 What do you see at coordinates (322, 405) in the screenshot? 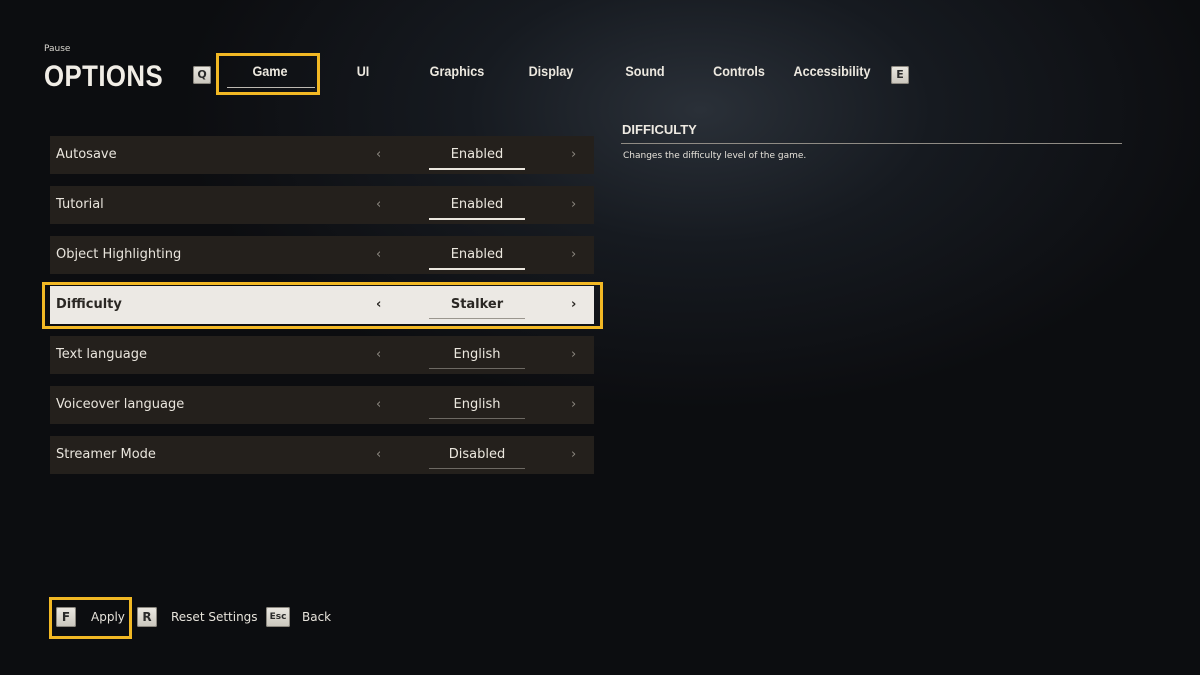
I see `setting-row-voiceover-language: Voiceover language ‹ English ›` at bounding box center [322, 405].